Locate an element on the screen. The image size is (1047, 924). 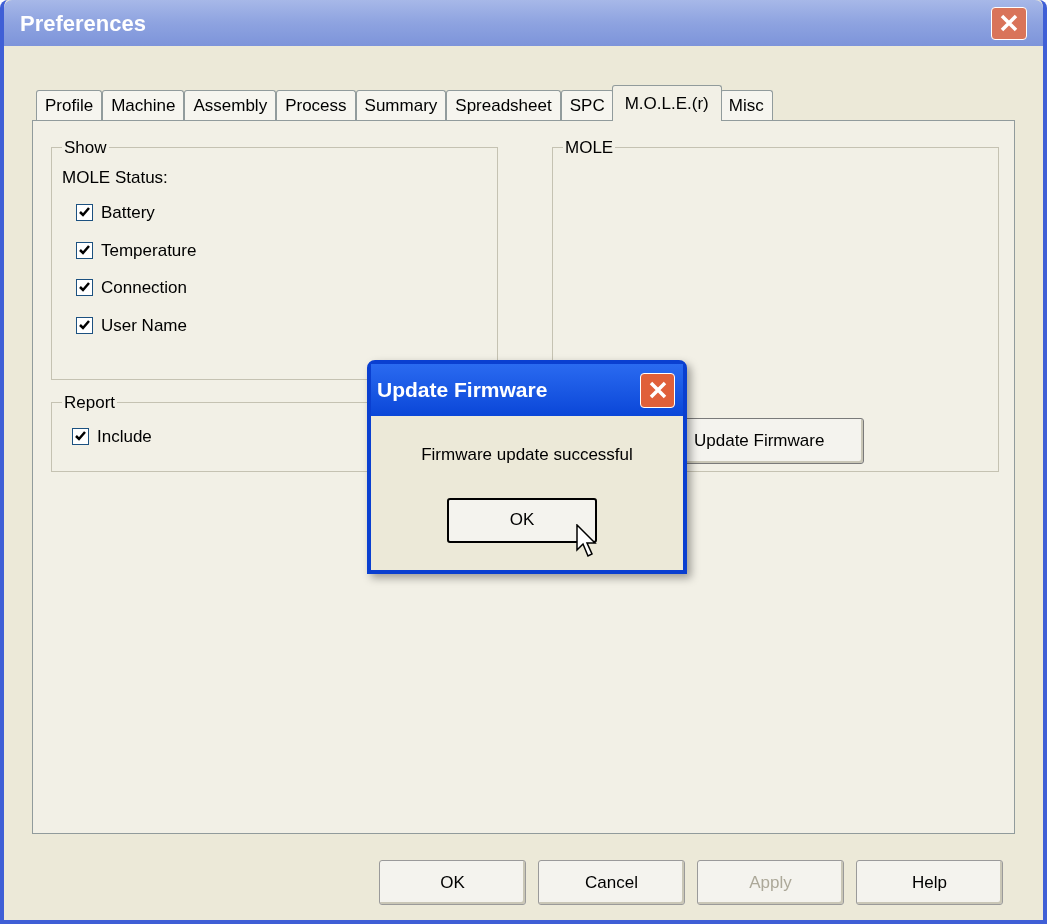
group-title: MOLE is located at coordinates (589, 148).